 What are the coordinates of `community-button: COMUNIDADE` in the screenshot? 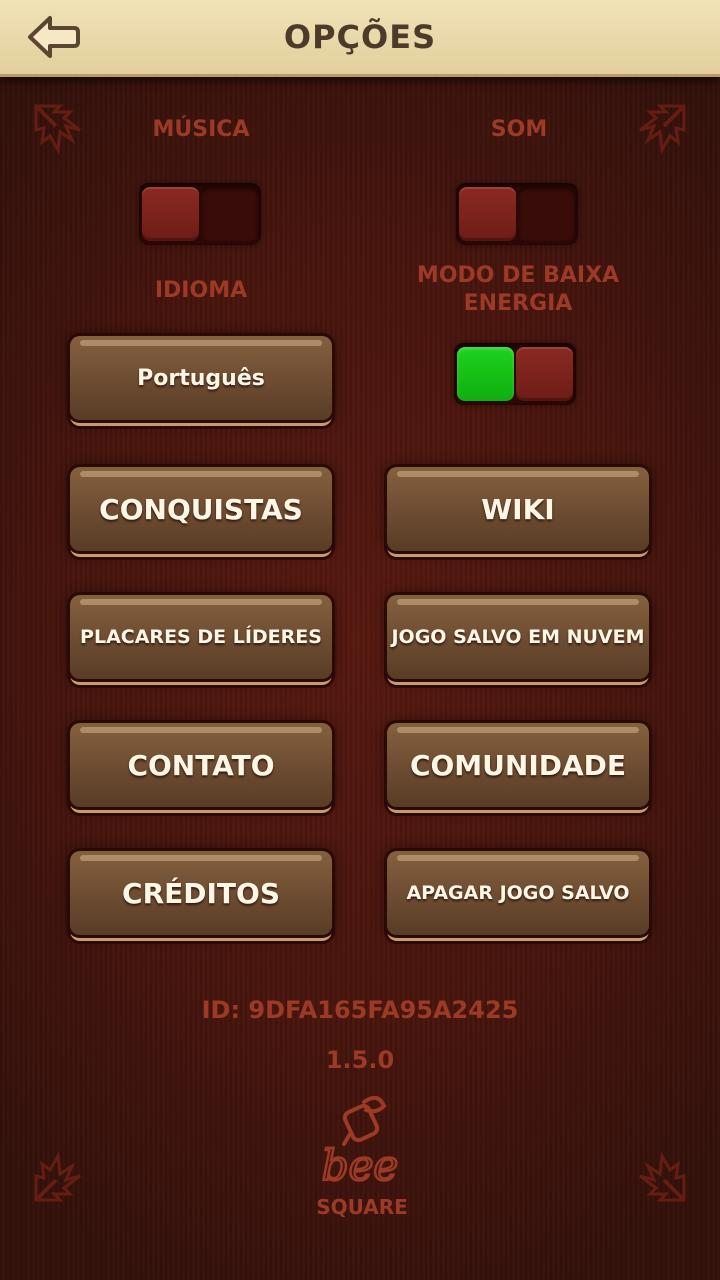 It's located at (518, 765).